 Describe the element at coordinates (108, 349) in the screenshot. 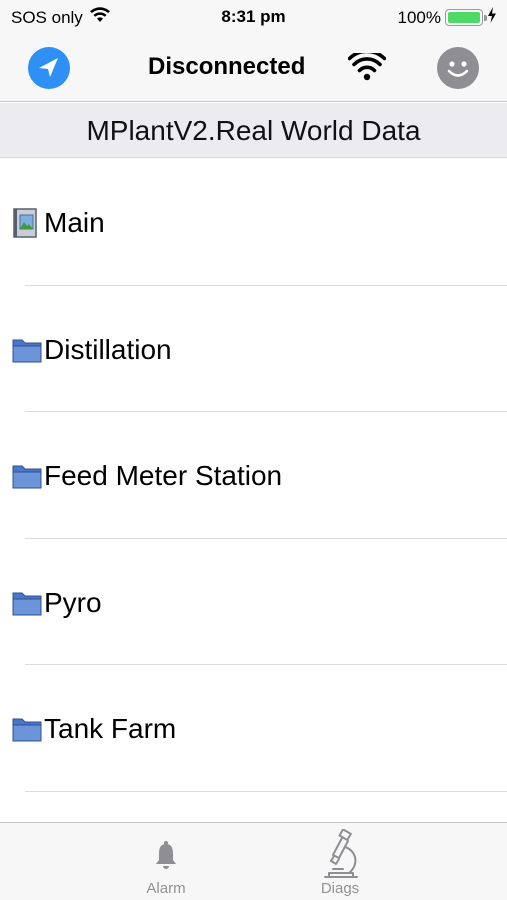

I see `list-item-label: Distillation` at that location.